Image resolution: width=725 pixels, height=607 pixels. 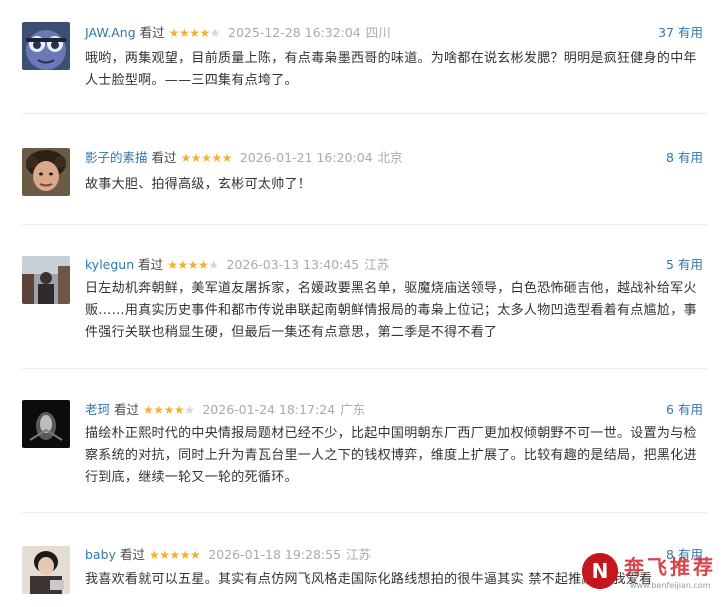 I want to click on vote-useful-button: 6 有用, so click(x=684, y=410).